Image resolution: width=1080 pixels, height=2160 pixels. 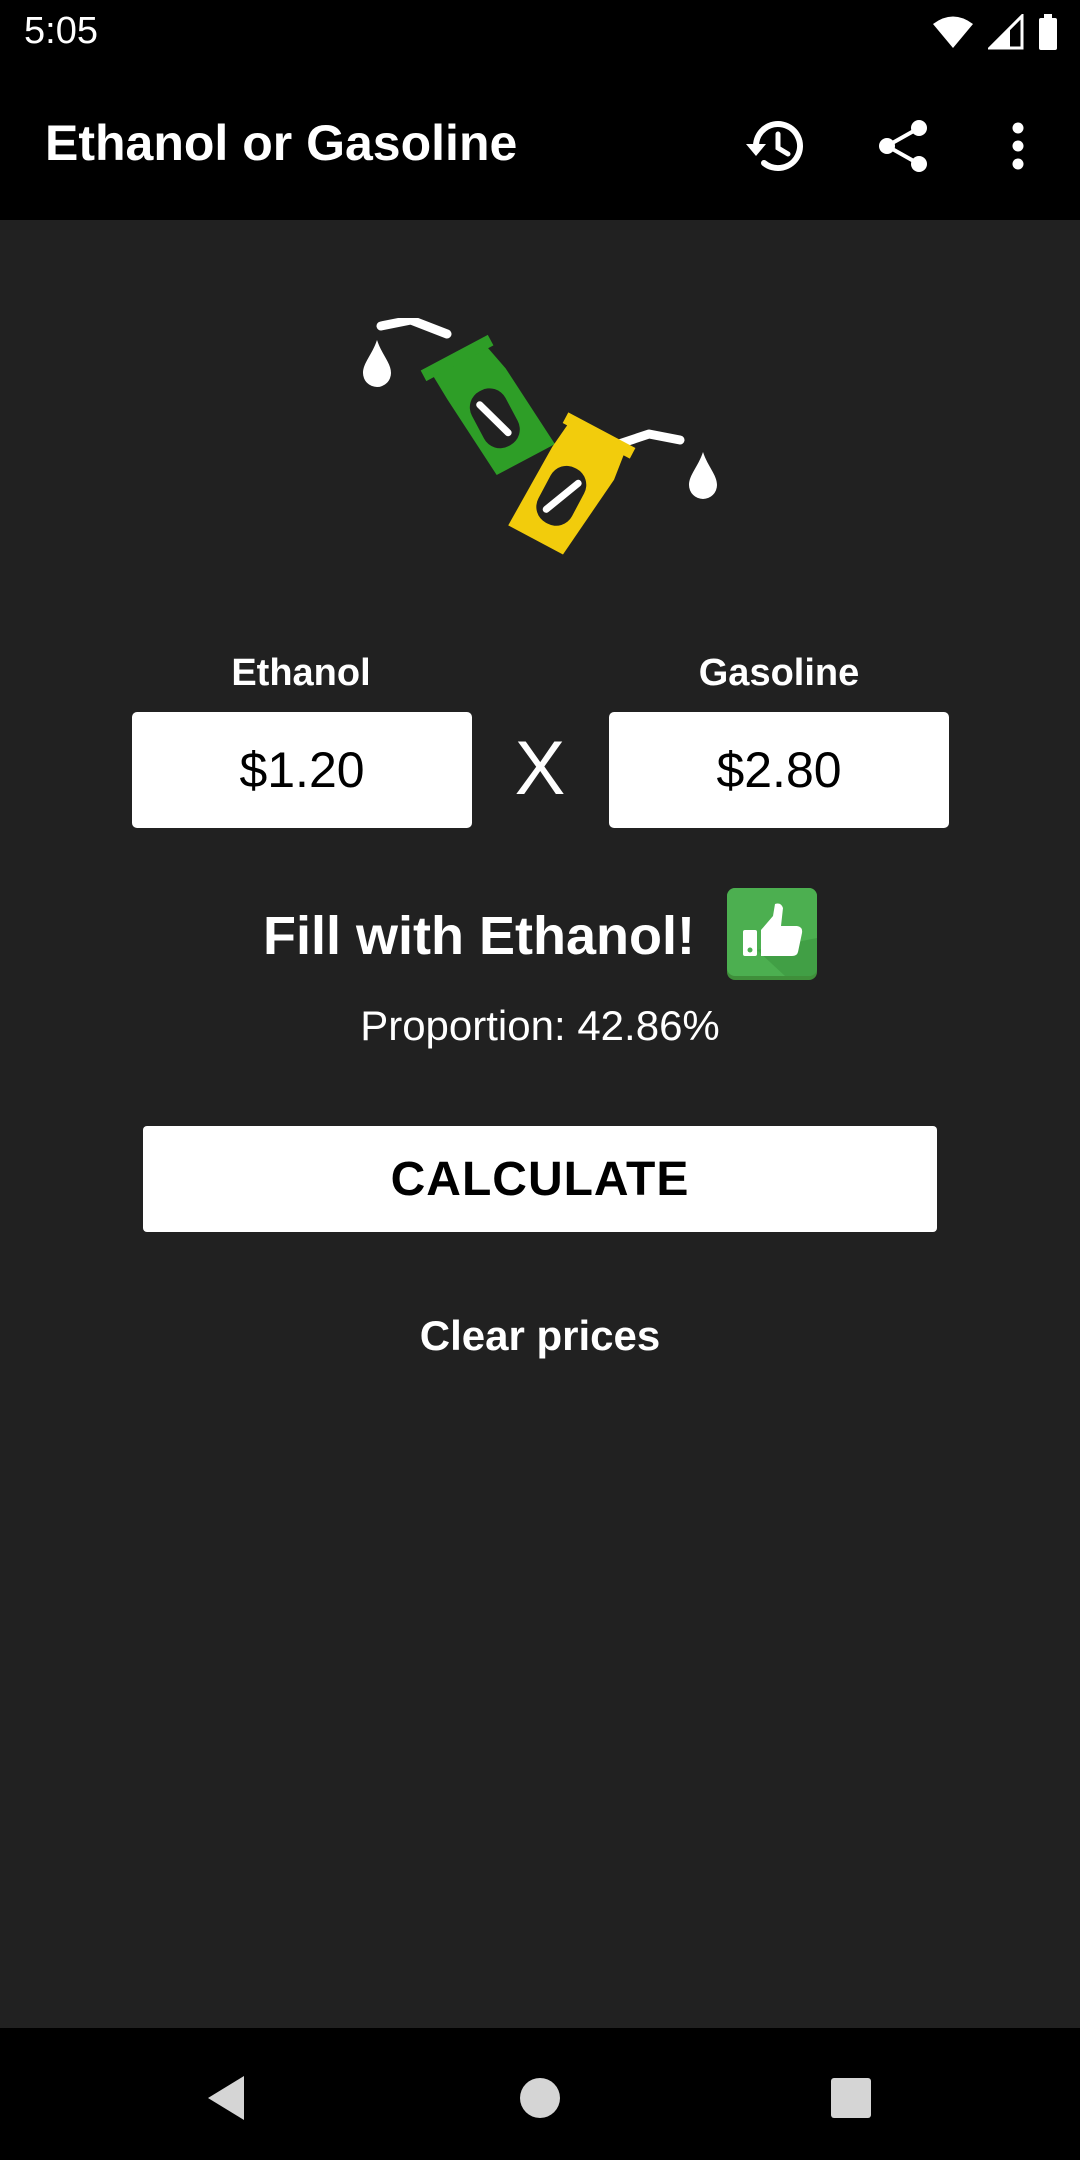 What do you see at coordinates (540, 1336) in the screenshot?
I see `clear-prices-button: Clear prices` at bounding box center [540, 1336].